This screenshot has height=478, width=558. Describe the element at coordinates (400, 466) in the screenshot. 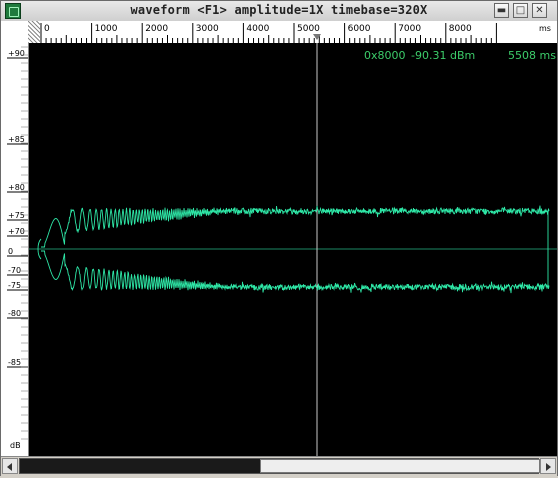

I see `scroll-thumb` at that location.